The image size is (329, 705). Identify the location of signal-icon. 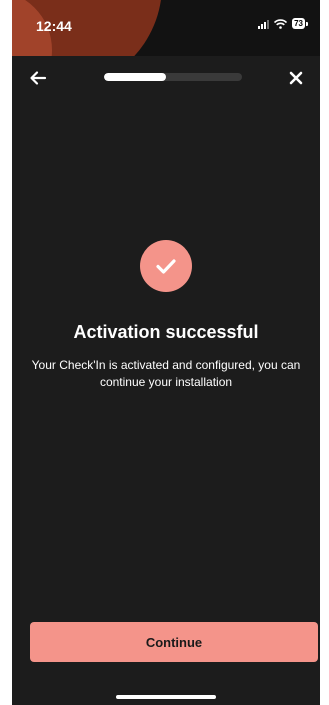
(264, 24).